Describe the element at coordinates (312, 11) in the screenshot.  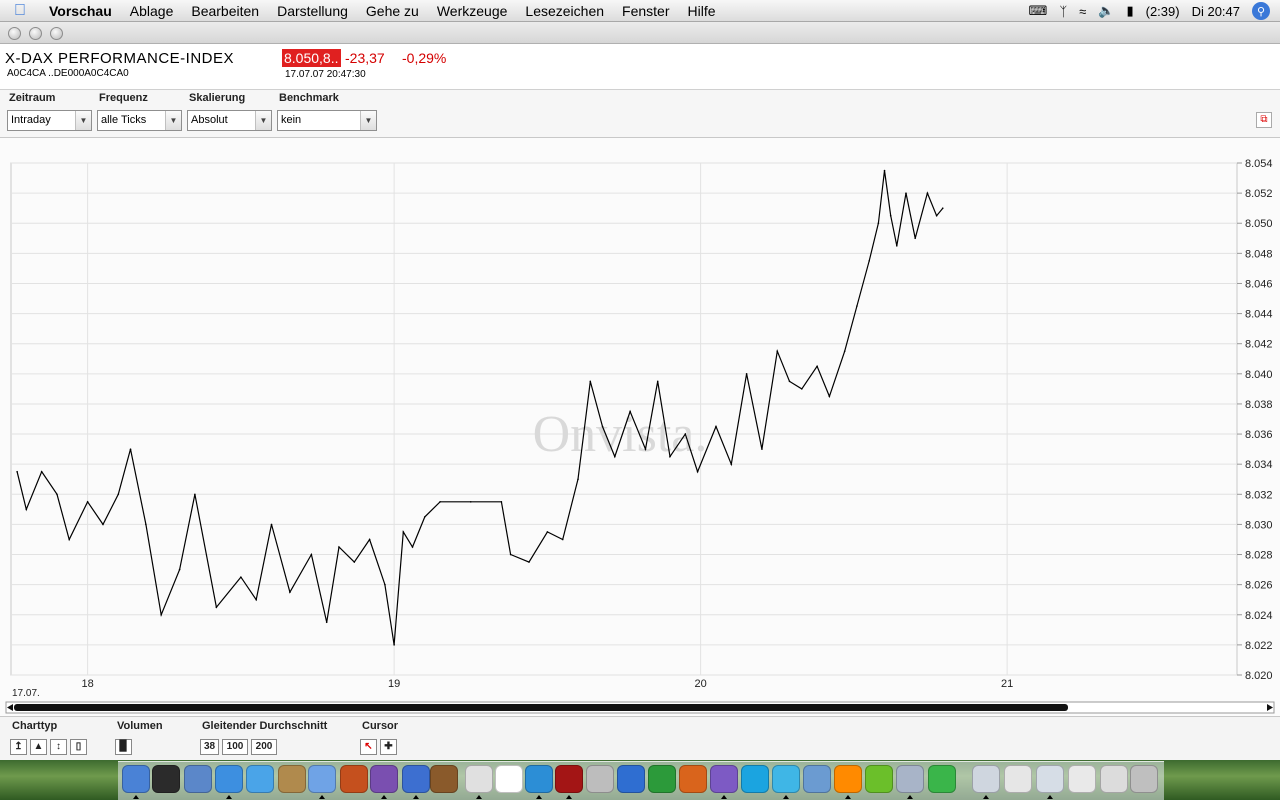
I see `menu-darstellung: Darstellung` at that location.